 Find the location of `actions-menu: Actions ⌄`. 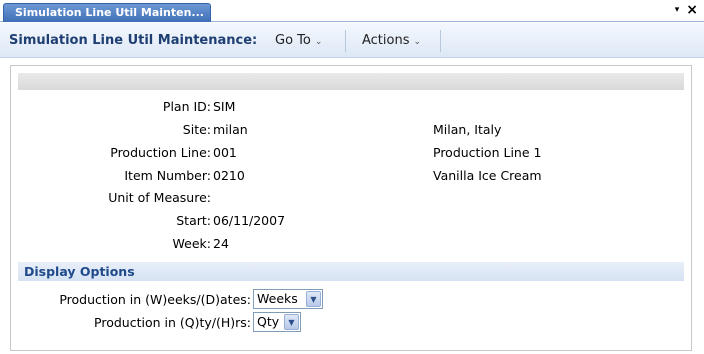

actions-menu: Actions ⌄ is located at coordinates (391, 40).